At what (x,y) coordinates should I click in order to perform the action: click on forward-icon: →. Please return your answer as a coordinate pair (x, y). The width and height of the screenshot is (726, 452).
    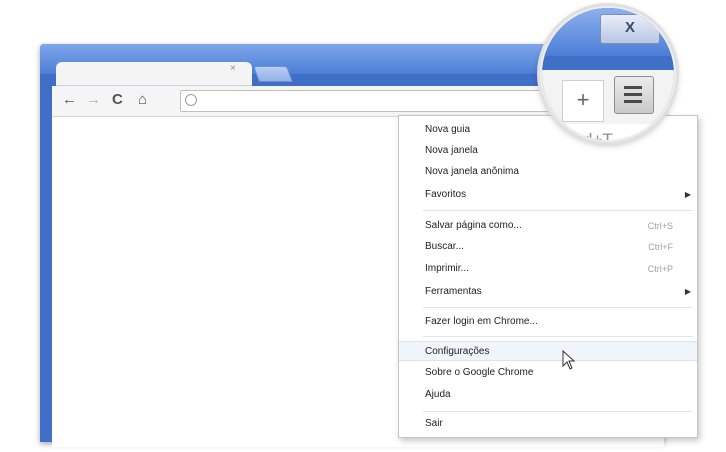
    Looking at the image, I should click on (93, 100).